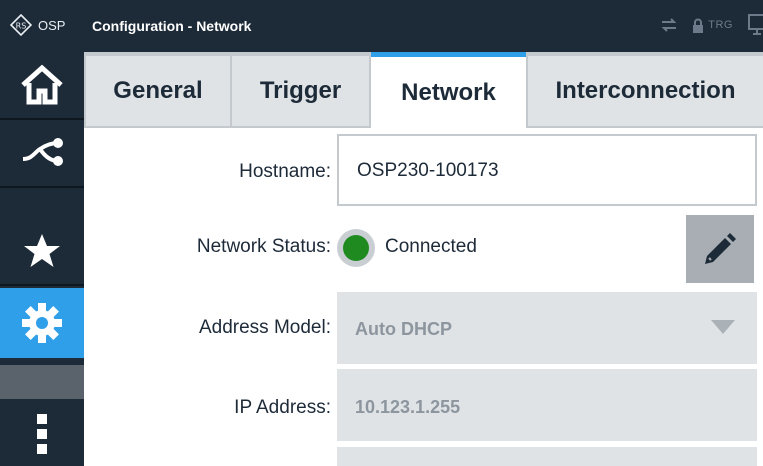  I want to click on gear-icon, so click(42, 323).